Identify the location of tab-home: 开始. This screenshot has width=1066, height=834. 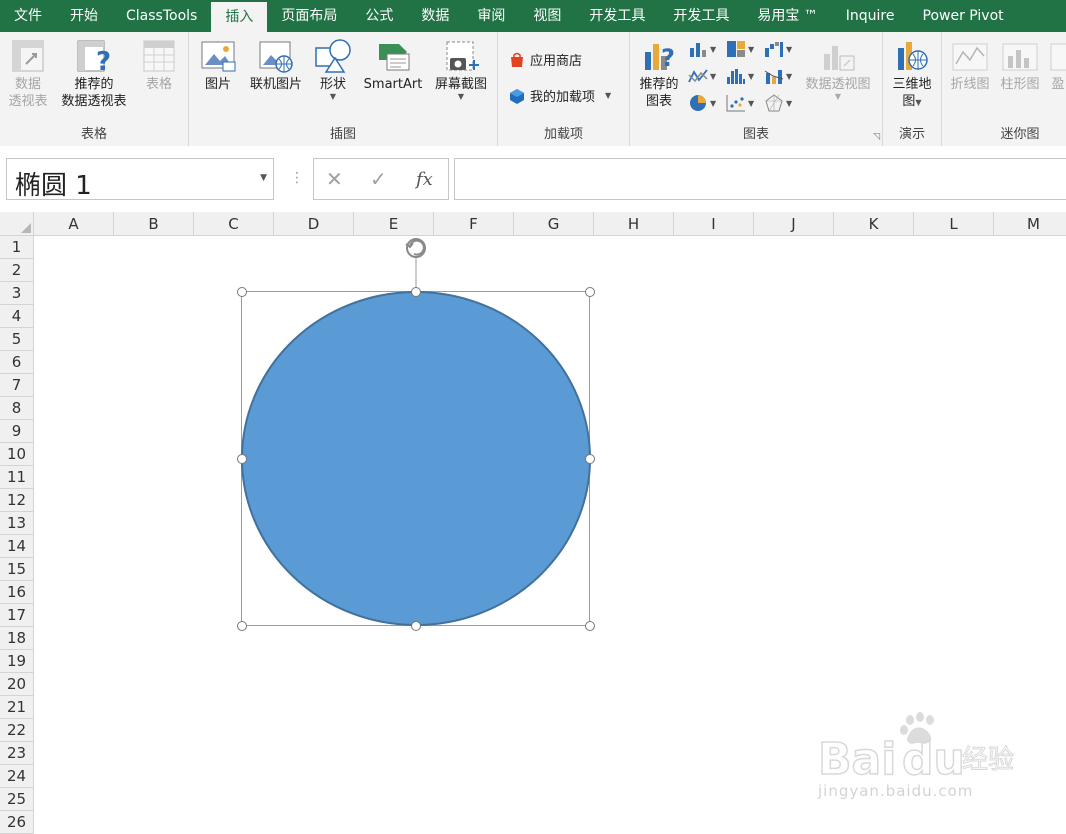
(84, 16).